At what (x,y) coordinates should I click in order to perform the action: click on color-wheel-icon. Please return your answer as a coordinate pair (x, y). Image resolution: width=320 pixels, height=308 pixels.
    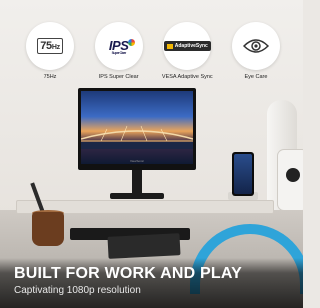
    Looking at the image, I should click on (132, 42).